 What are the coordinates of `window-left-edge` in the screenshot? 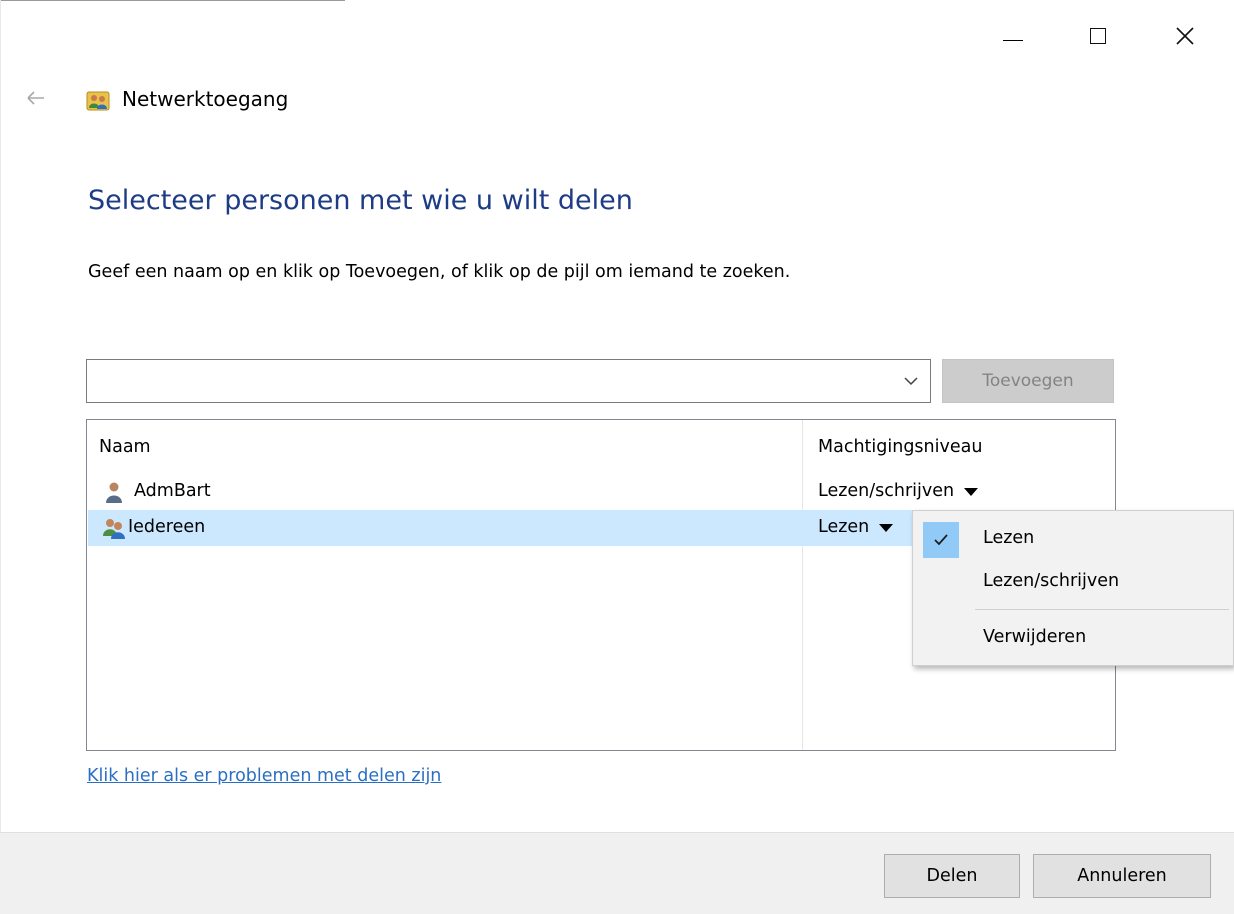 It's located at (0, 457).